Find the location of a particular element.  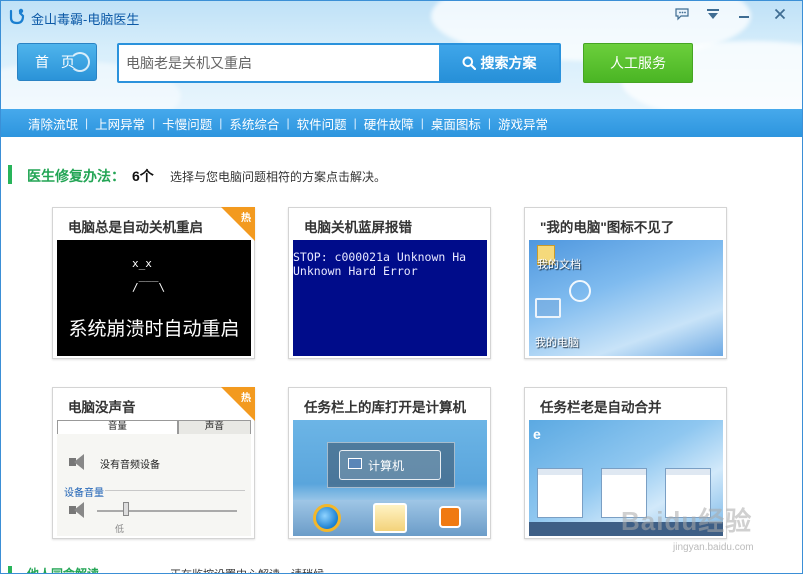

group-divider is located at coordinates (175, 490).